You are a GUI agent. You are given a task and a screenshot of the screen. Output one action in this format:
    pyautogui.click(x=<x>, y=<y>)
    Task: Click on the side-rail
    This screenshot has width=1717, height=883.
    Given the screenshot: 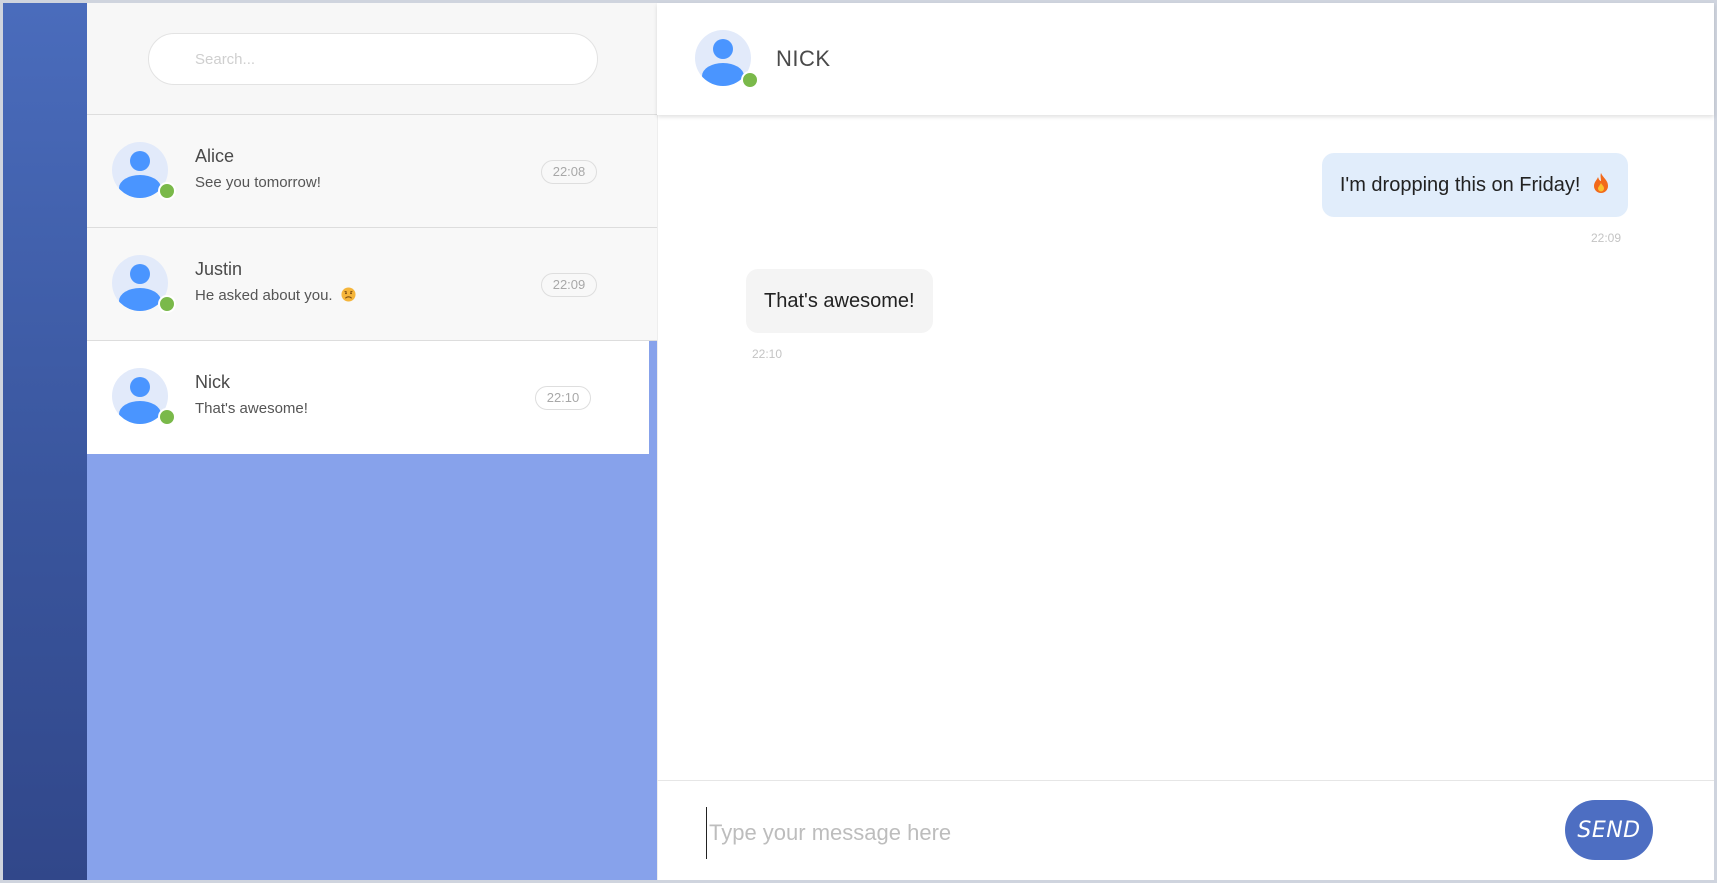 What is the action you would take?
    pyautogui.click(x=45, y=441)
    